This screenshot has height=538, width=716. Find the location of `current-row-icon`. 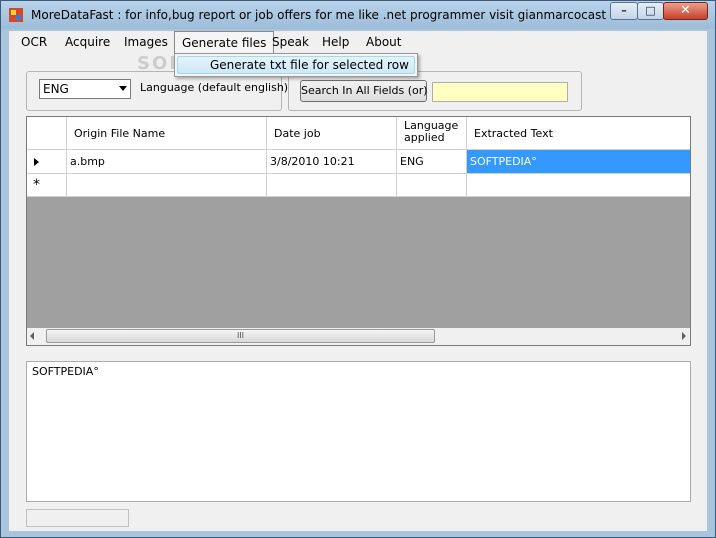

current-row-icon is located at coordinates (36, 162).